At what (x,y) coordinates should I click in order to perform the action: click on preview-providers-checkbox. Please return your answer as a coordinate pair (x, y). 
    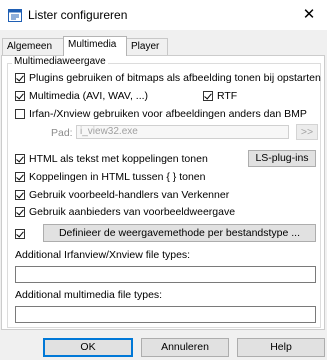
    Looking at the image, I should click on (20, 211).